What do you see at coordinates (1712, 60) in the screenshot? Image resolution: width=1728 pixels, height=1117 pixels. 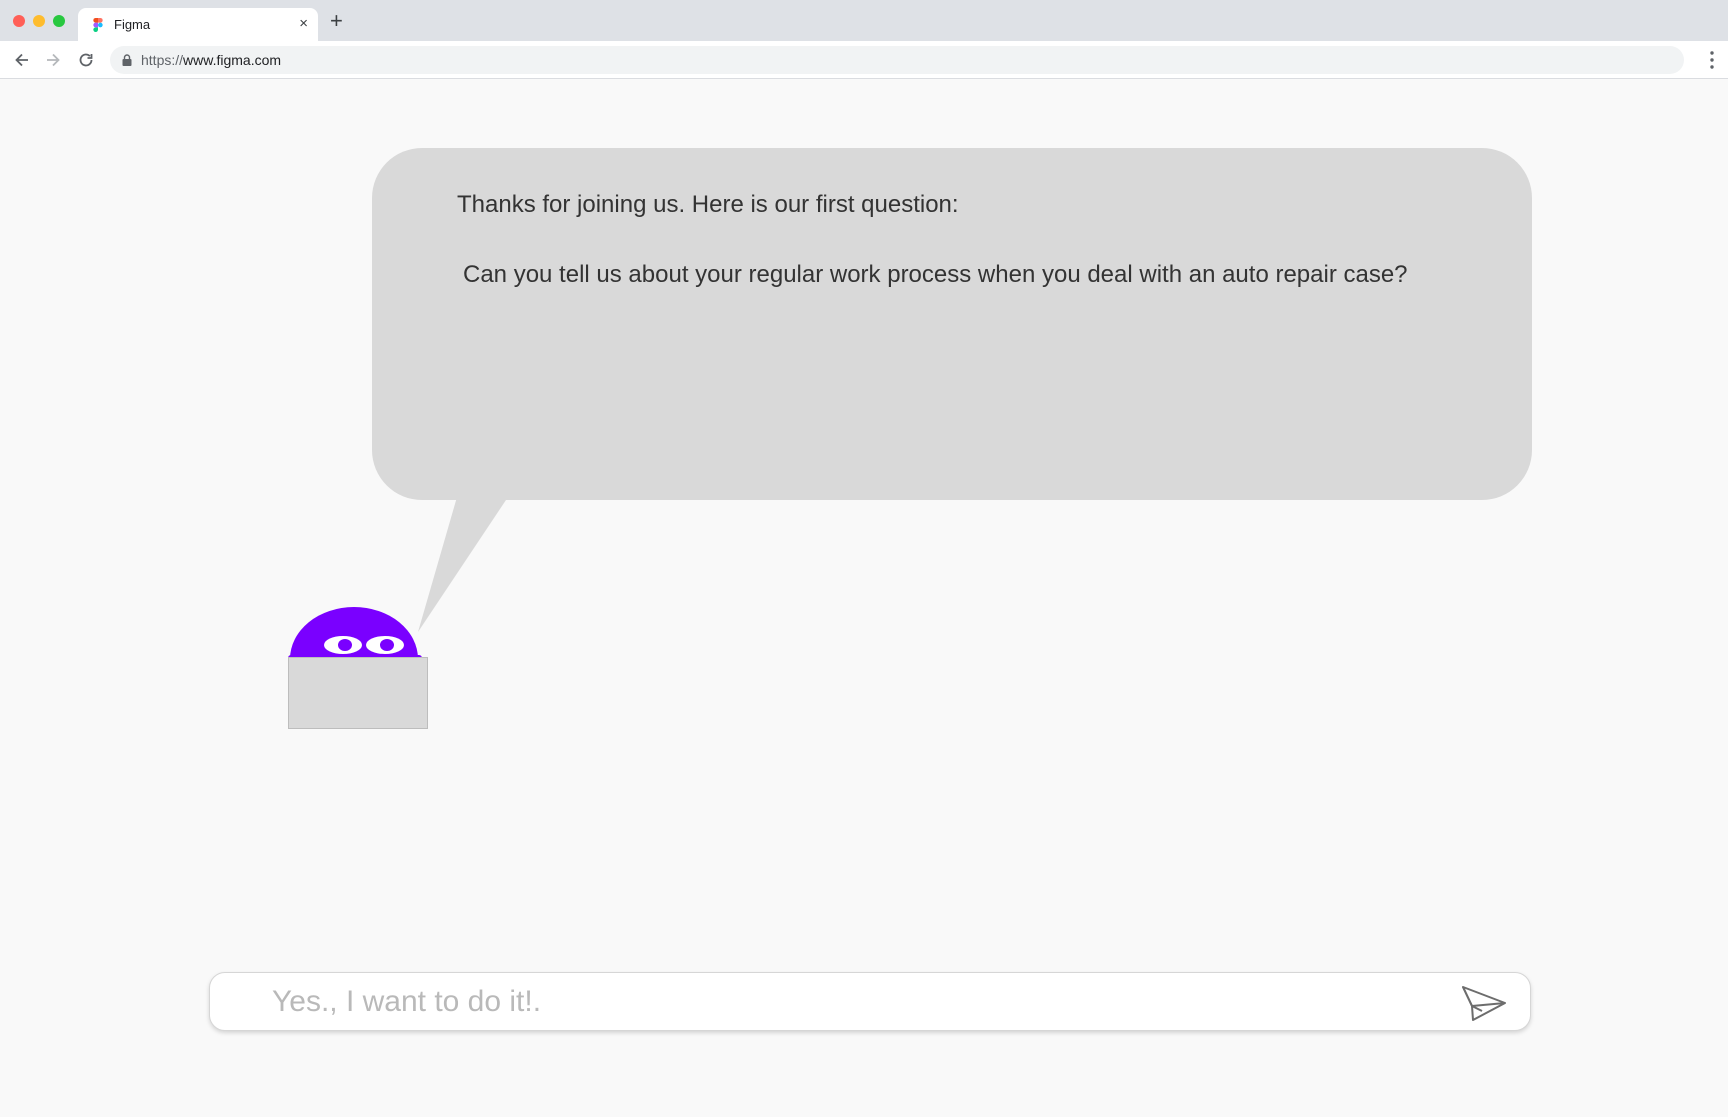 I see `kebab-menu-icon` at bounding box center [1712, 60].